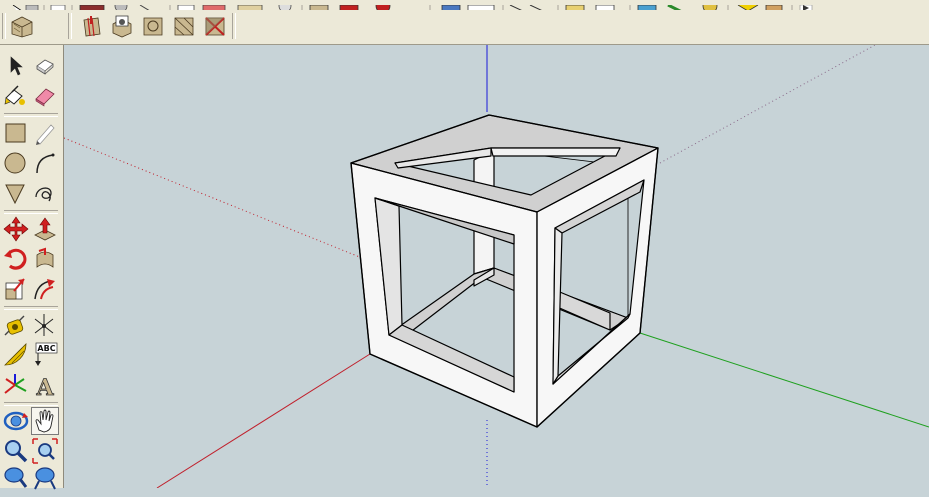 The width and height of the screenshot is (929, 497). I want to click on scene-icon, so click(349, 7).